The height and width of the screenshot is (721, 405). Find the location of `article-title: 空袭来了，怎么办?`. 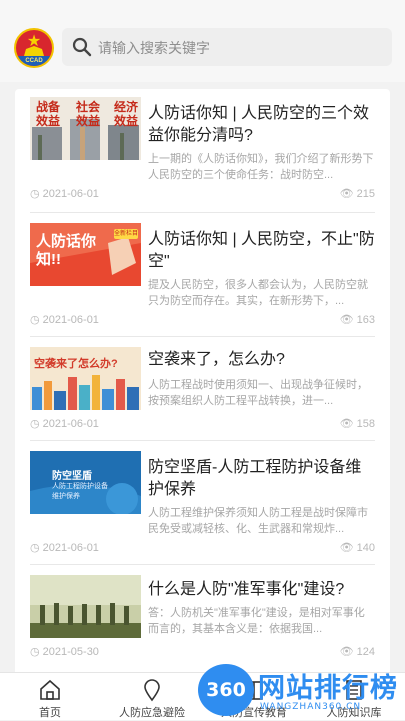

article-title: 空袭来了，怎么办? is located at coordinates (261, 360).